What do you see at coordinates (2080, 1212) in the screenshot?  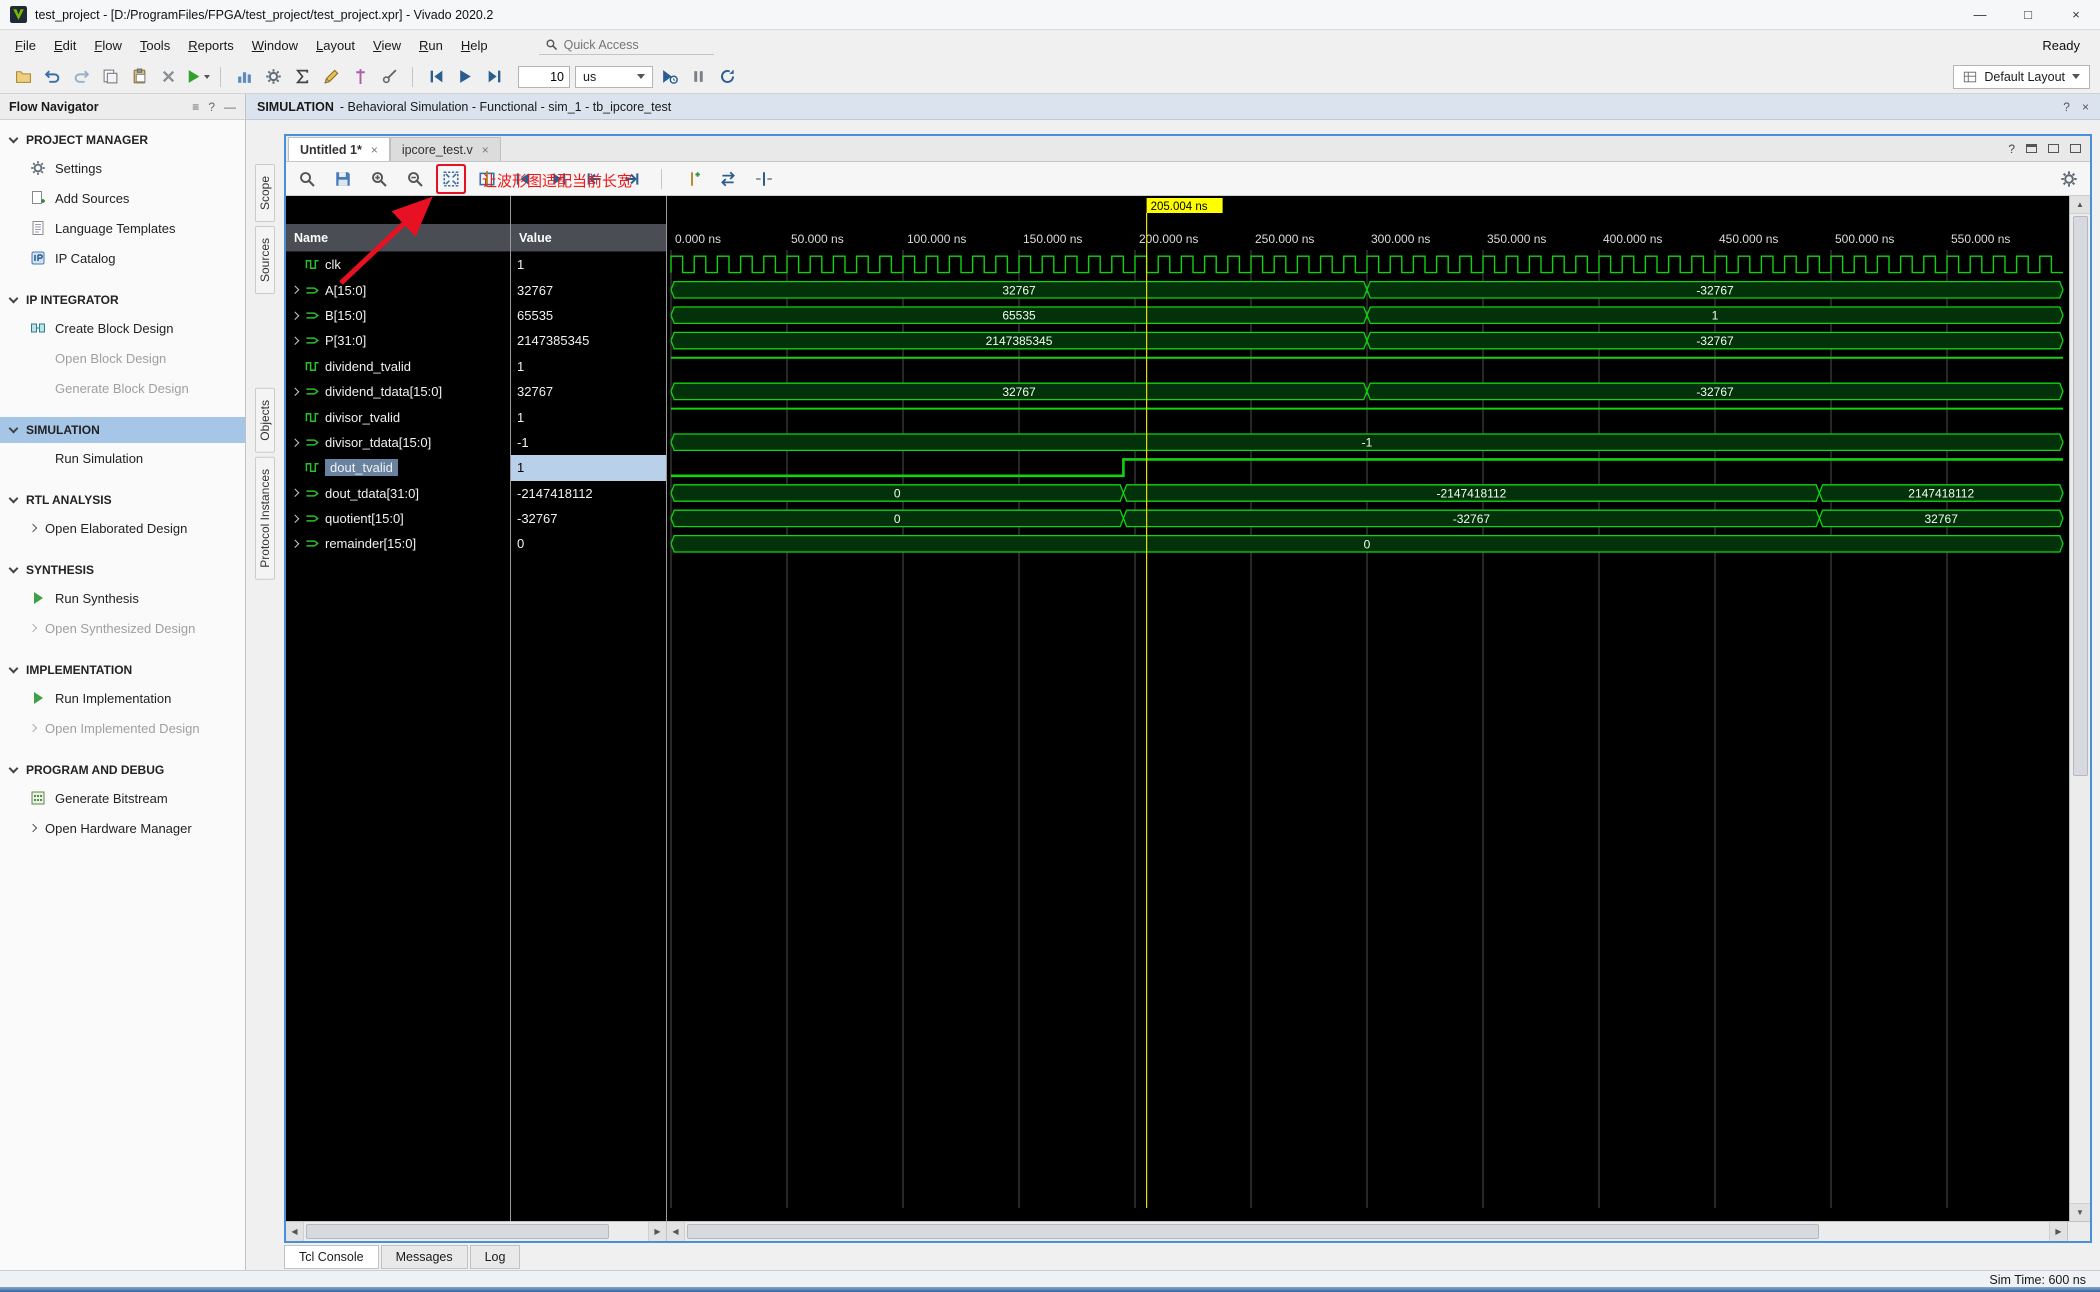 I see `scroll-down-icon: ▼` at bounding box center [2080, 1212].